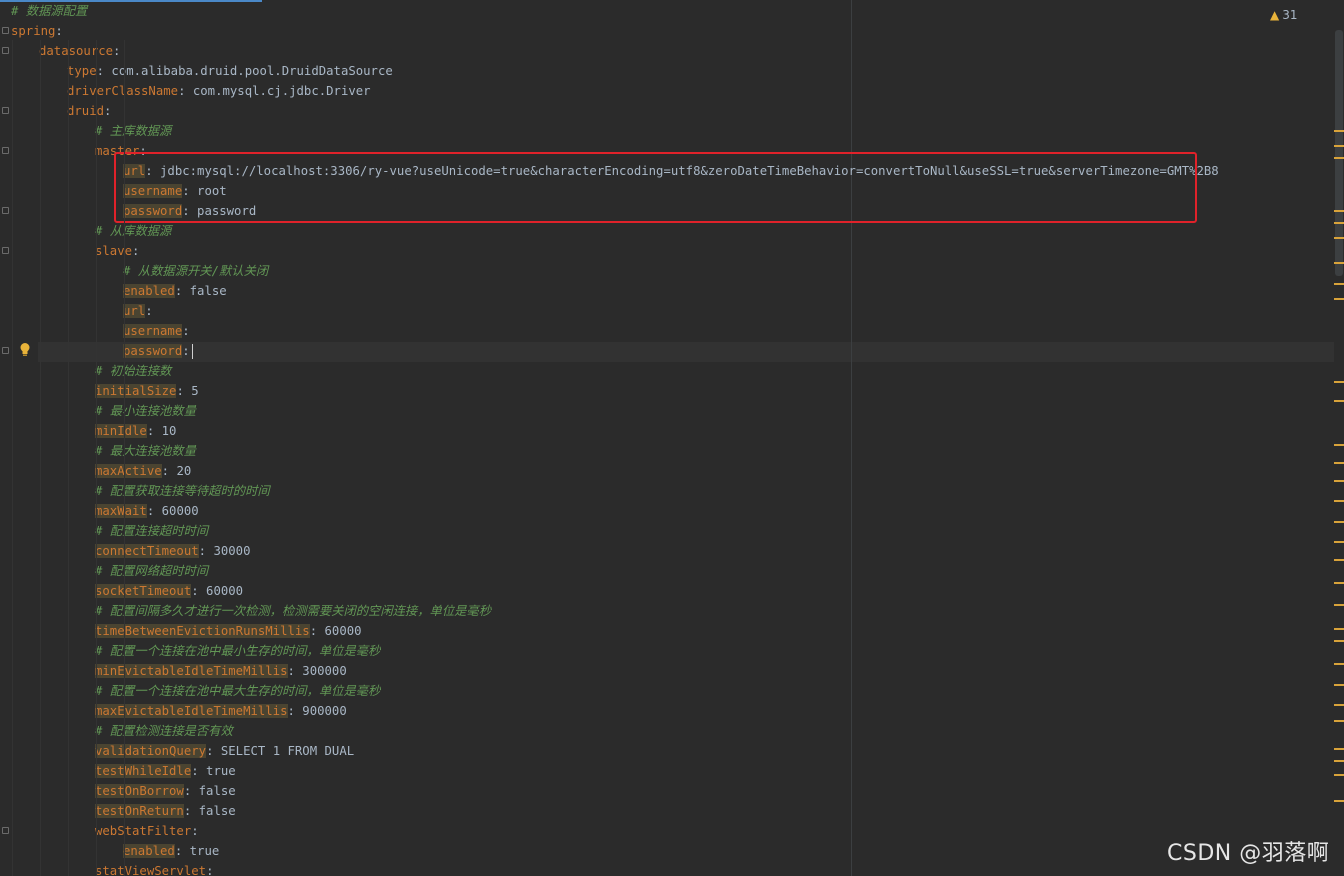 The image size is (1344, 876). Describe the element at coordinates (667, 611) in the screenshot. I see `code-line: # 配置间隔多久才进行一次检测，检测需要关闭的空闲连接，单位是毫秒` at that location.